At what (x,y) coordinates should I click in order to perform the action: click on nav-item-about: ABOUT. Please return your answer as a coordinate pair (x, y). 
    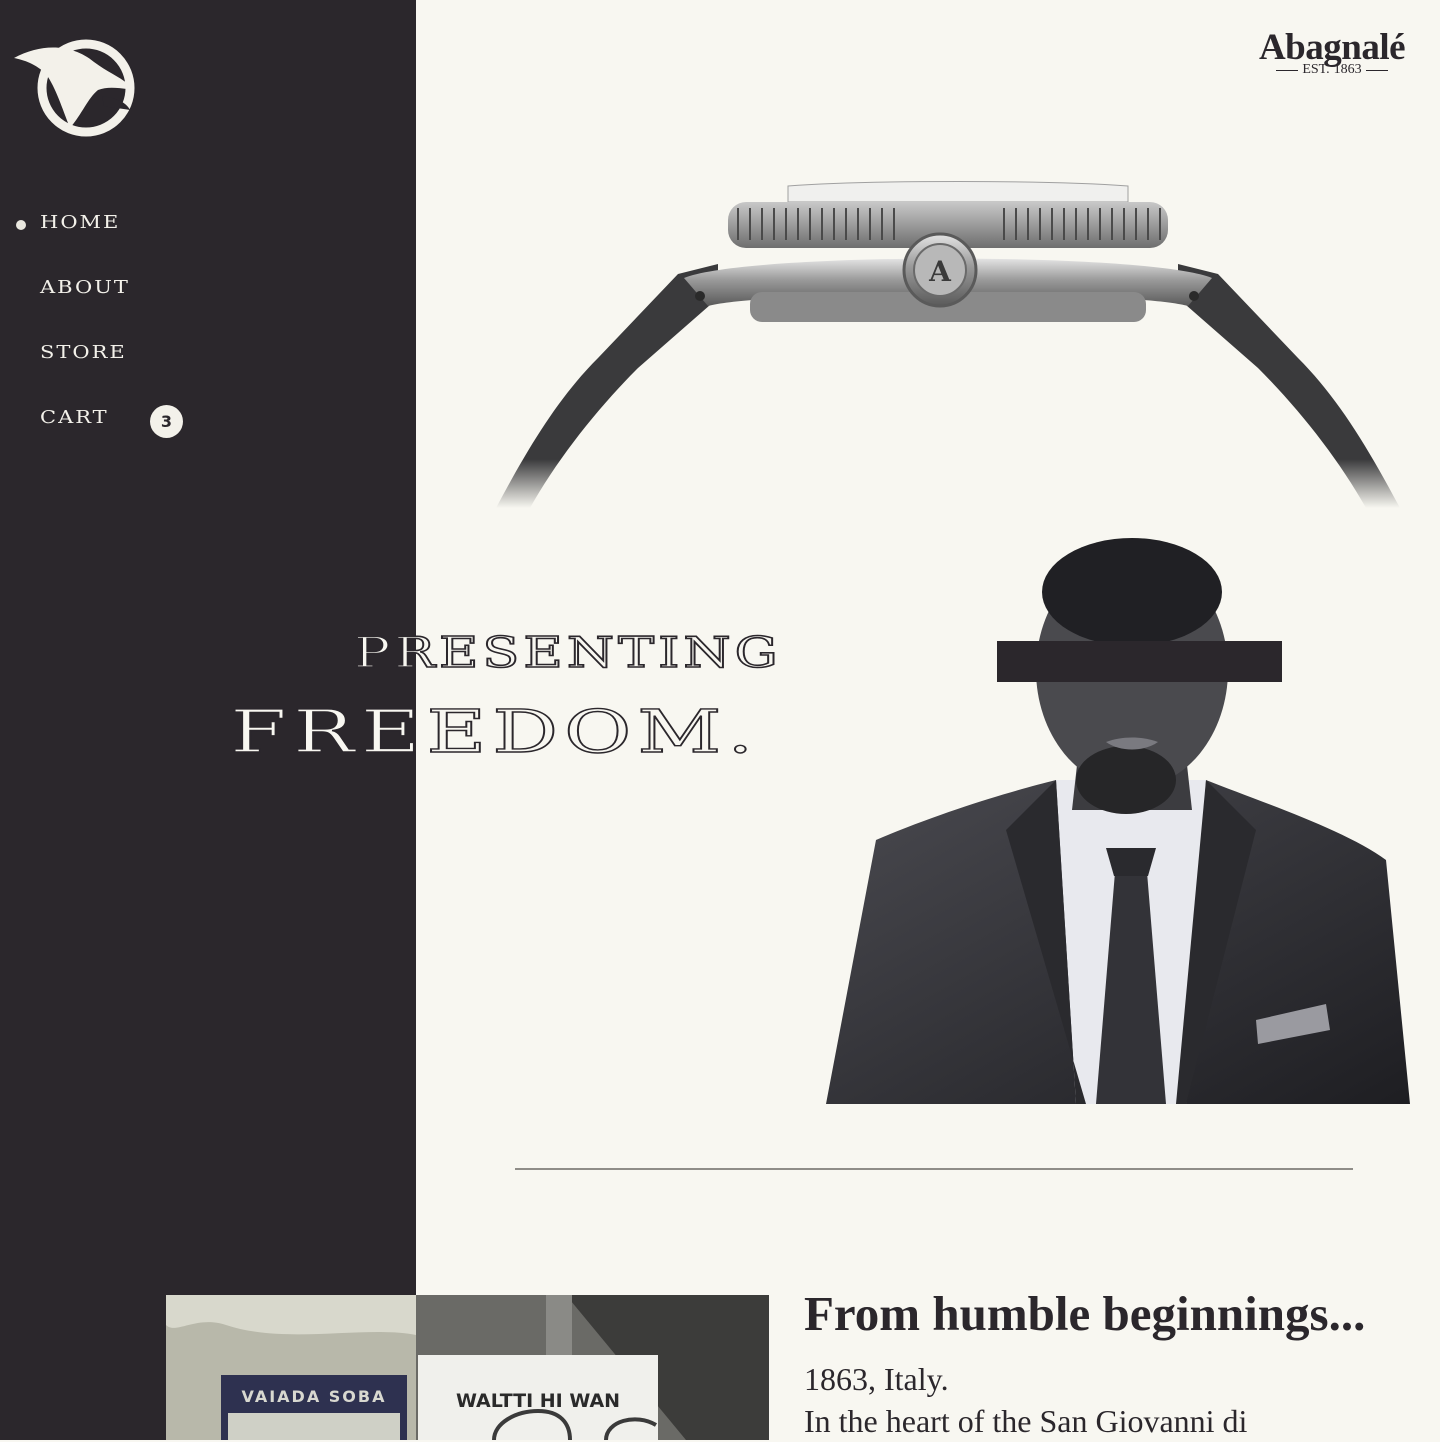
    Looking at the image, I should click on (85, 287).